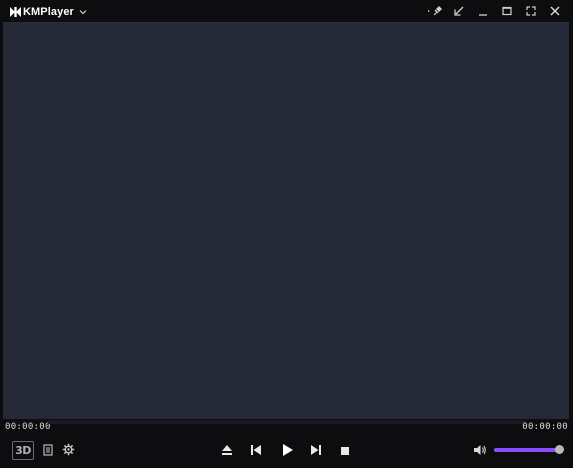  What do you see at coordinates (545, 427) in the screenshot?
I see `total-time: 00:00:00` at bounding box center [545, 427].